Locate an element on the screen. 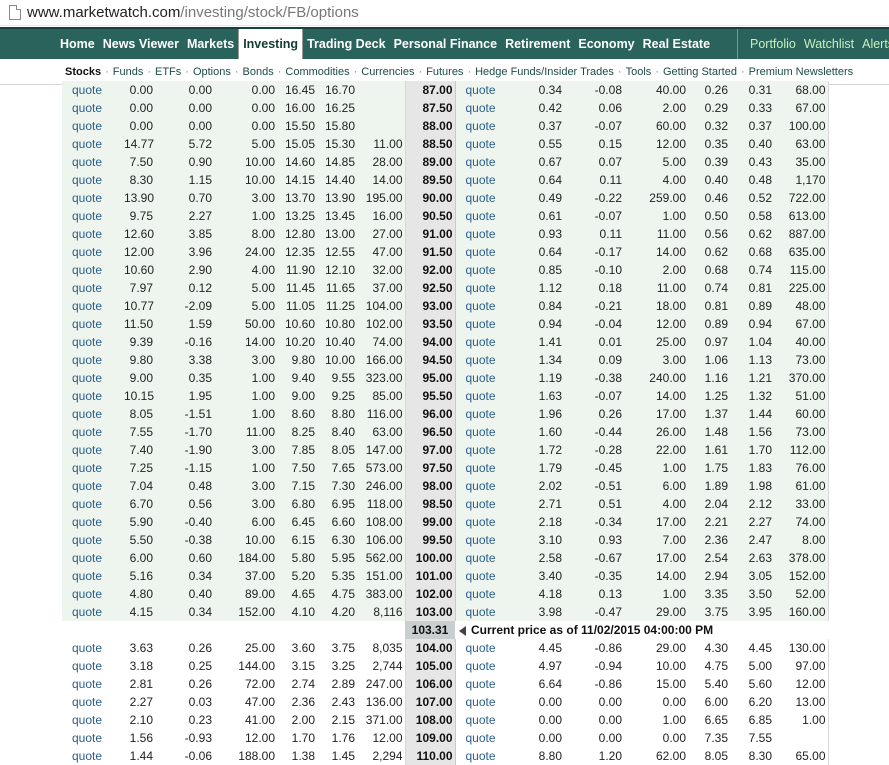 The image size is (889, 765). nav-item-real-estate: Real Estate is located at coordinates (676, 44).